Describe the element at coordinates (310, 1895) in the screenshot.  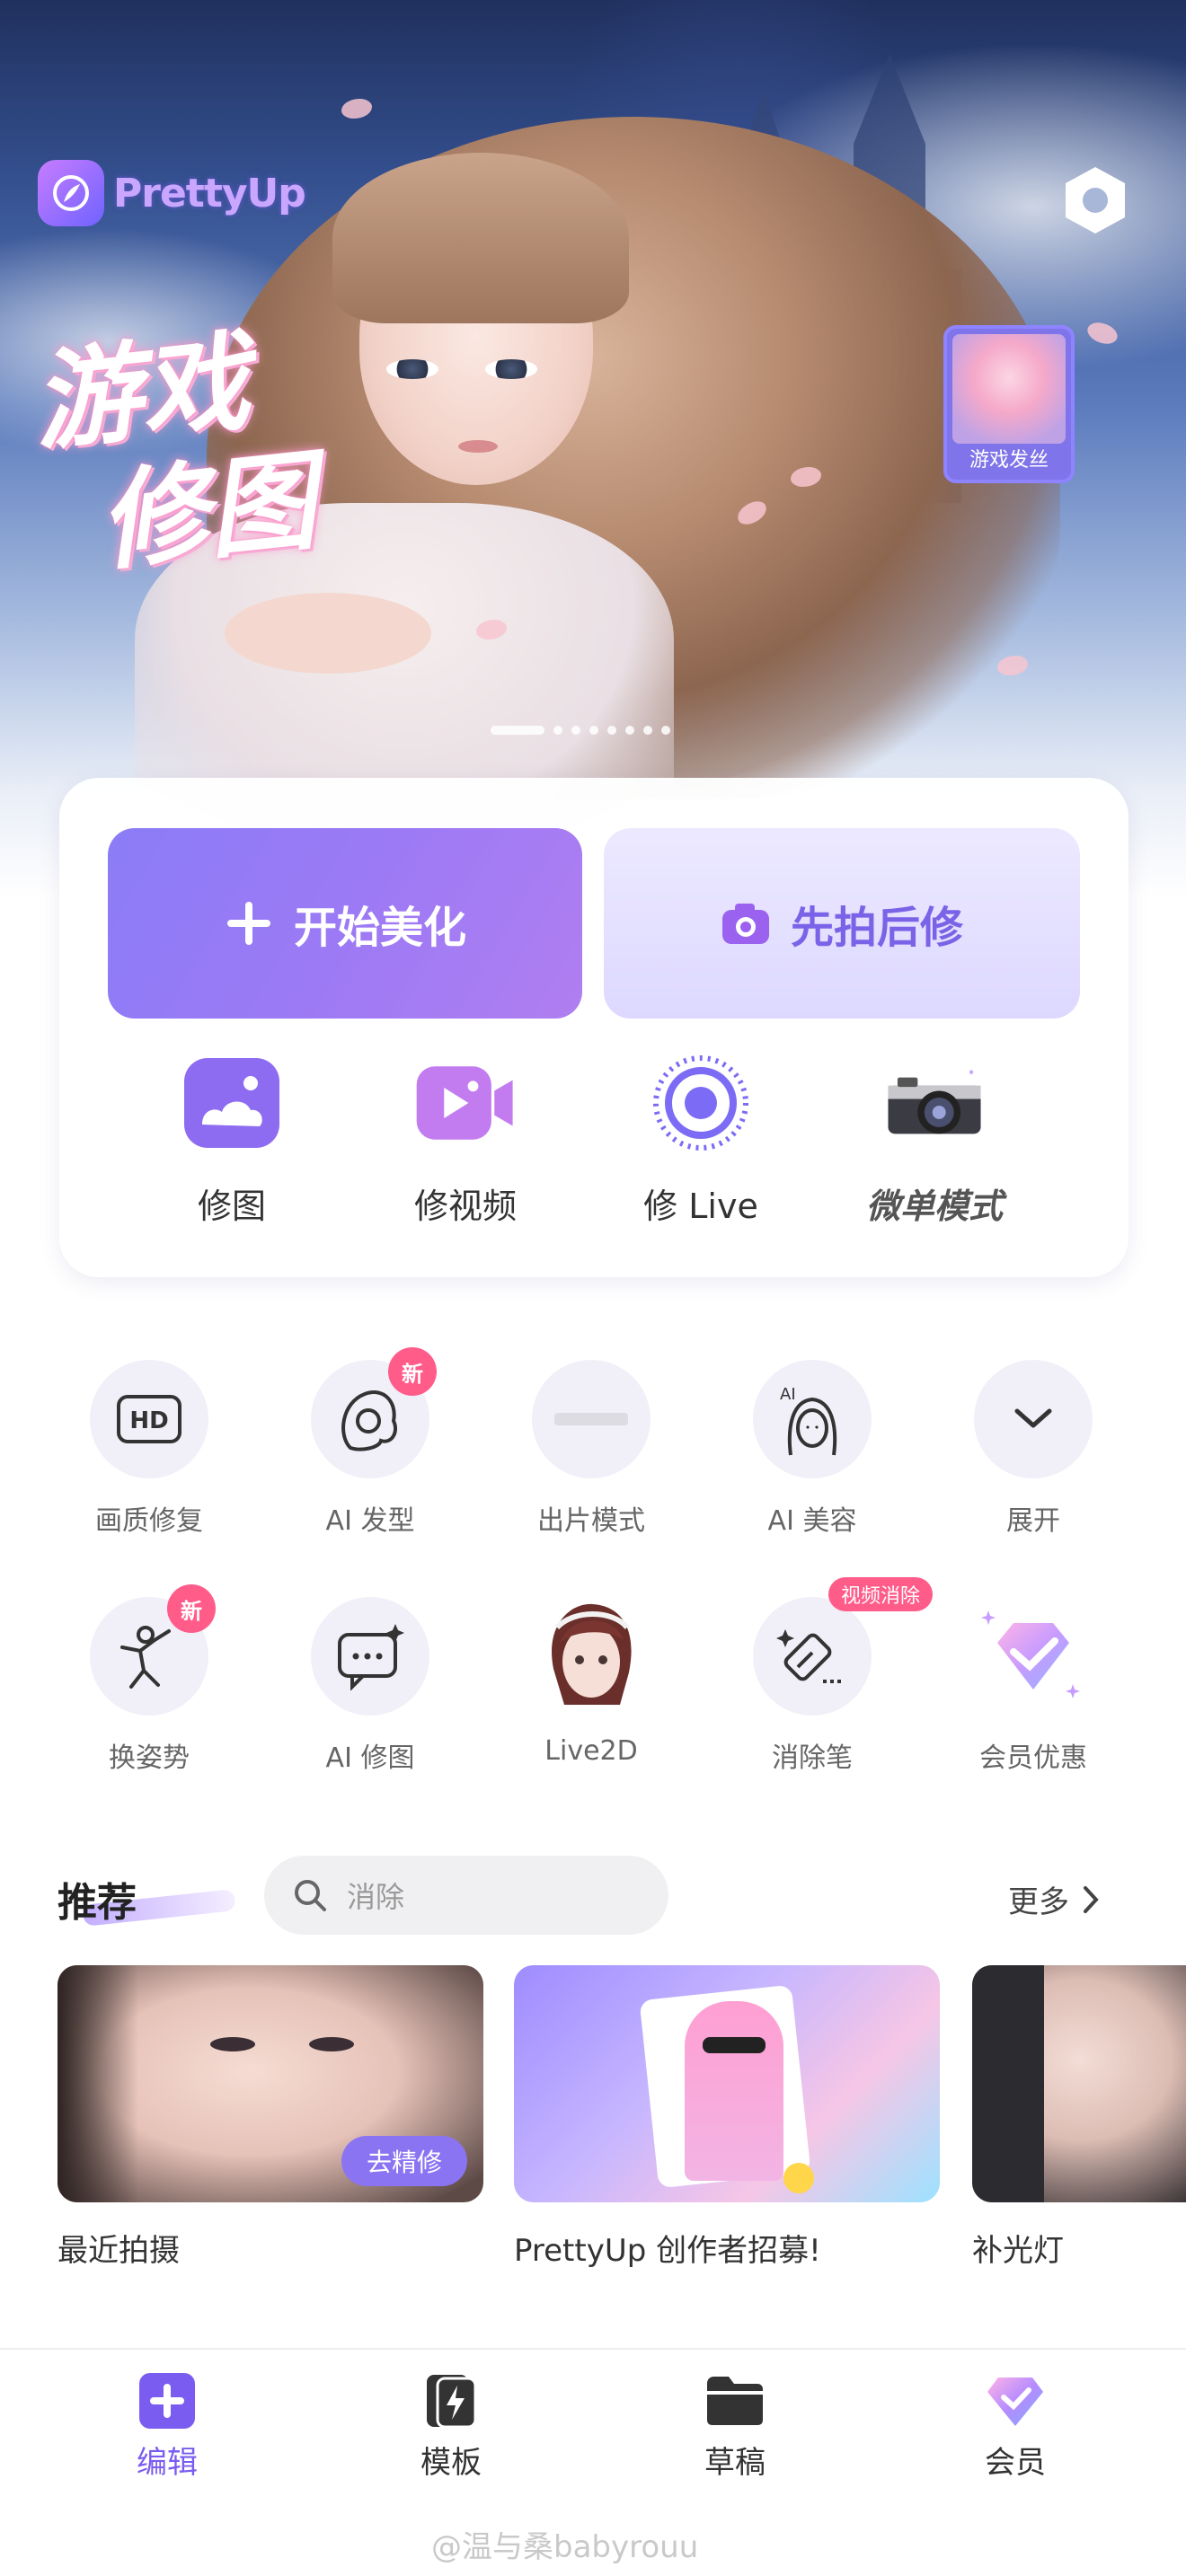
I see `search-icon` at that location.